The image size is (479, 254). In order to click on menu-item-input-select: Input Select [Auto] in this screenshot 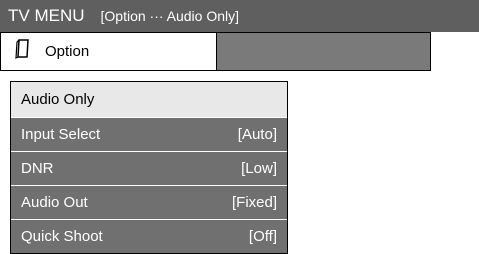, I will do `click(149, 134)`.